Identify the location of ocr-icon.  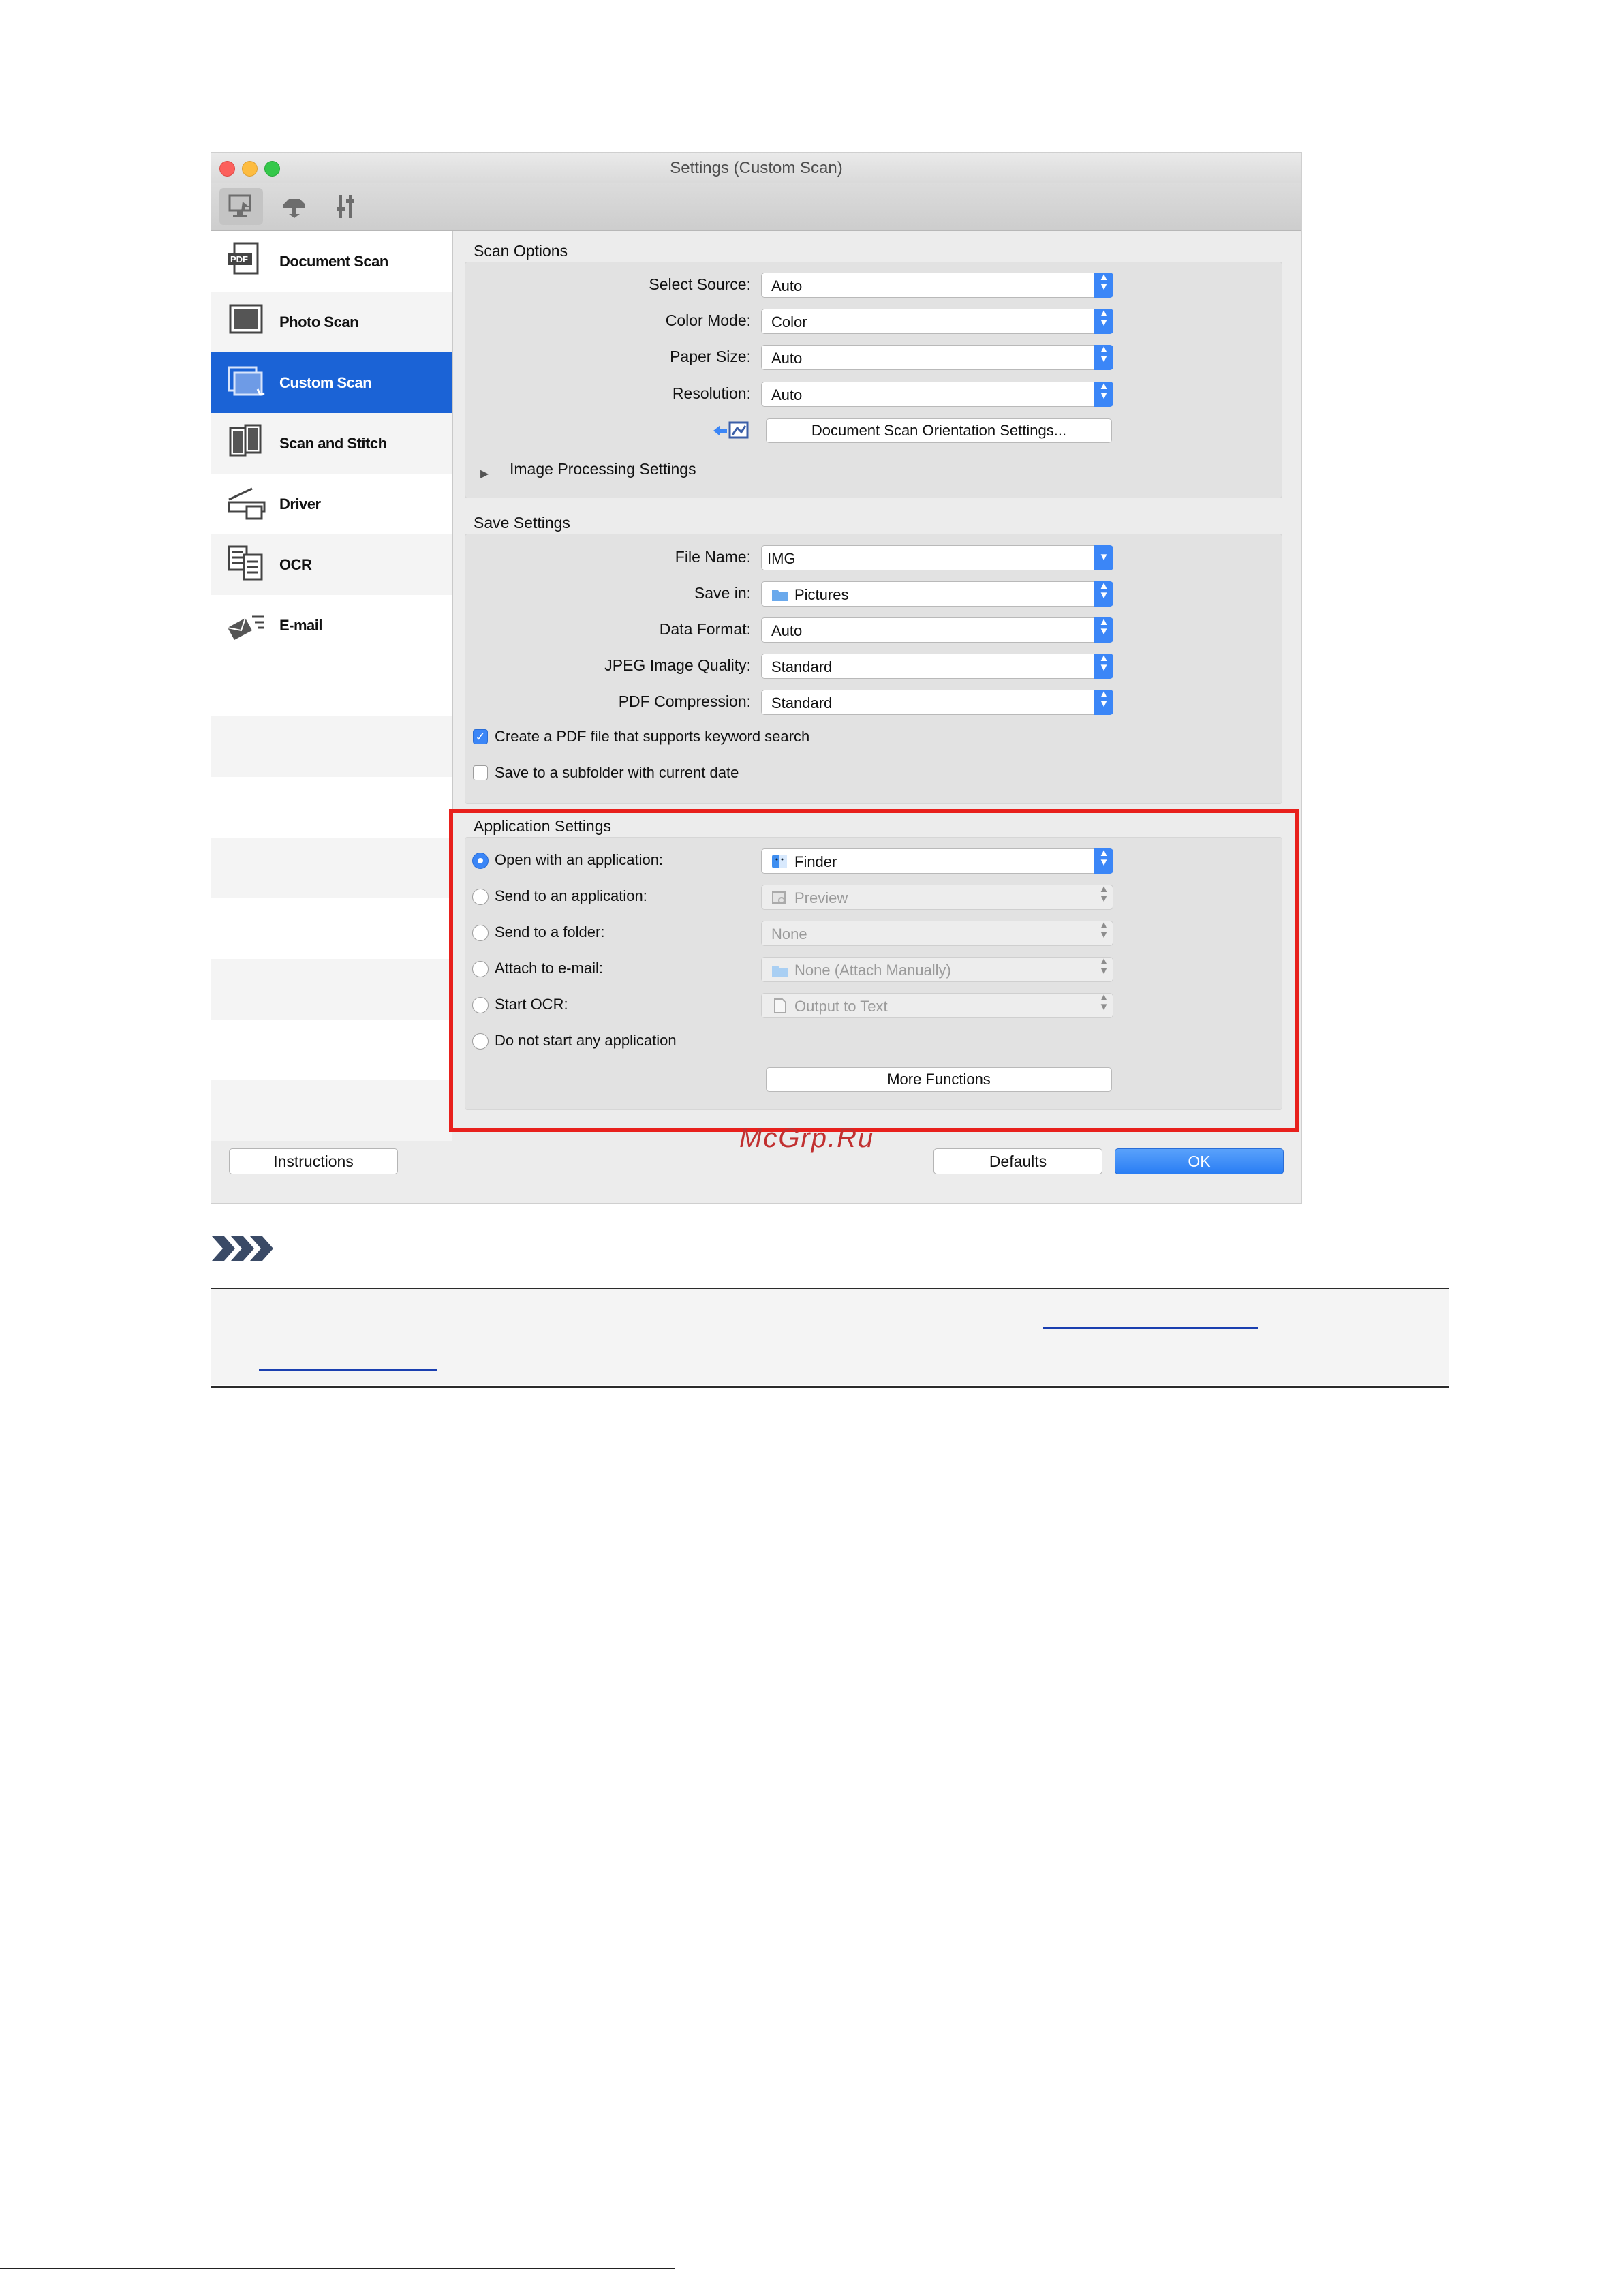
(245, 563).